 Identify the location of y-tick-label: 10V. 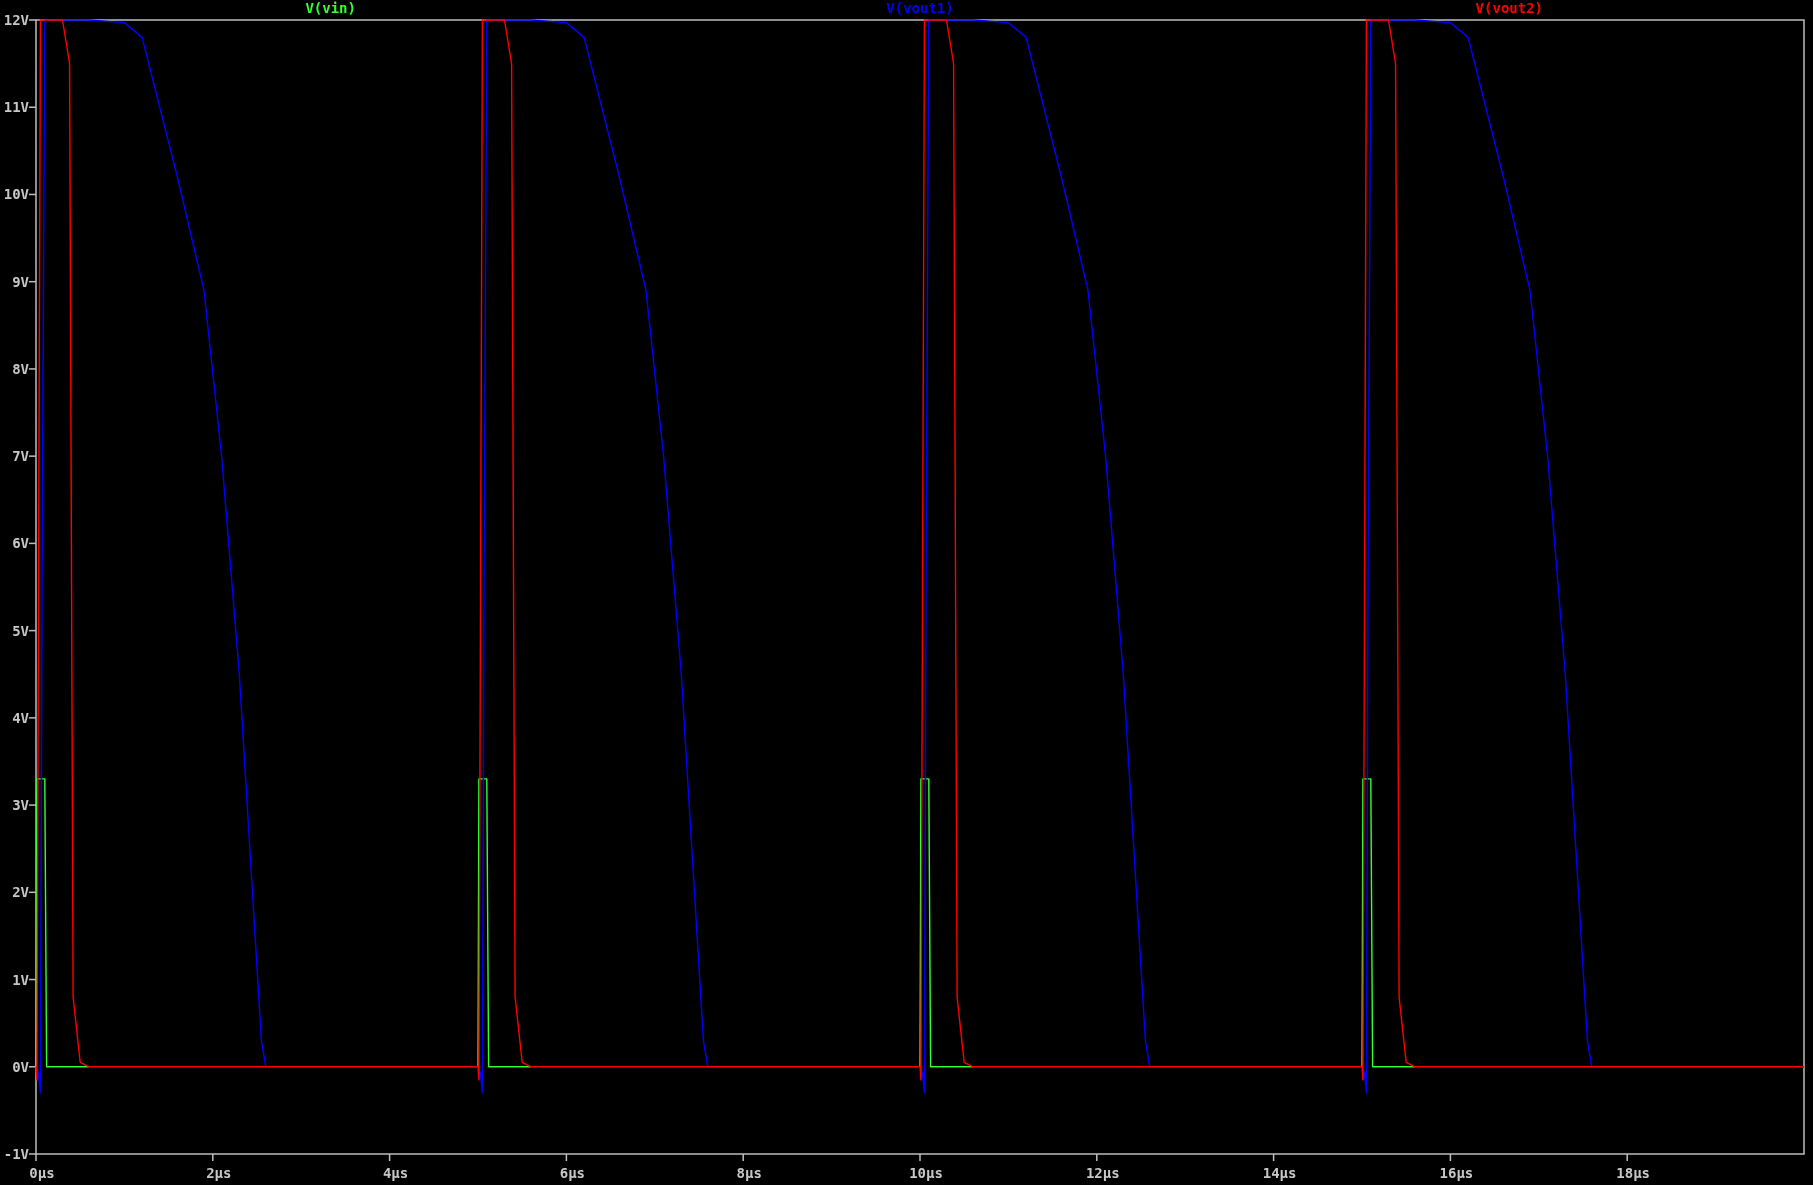
(16, 194).